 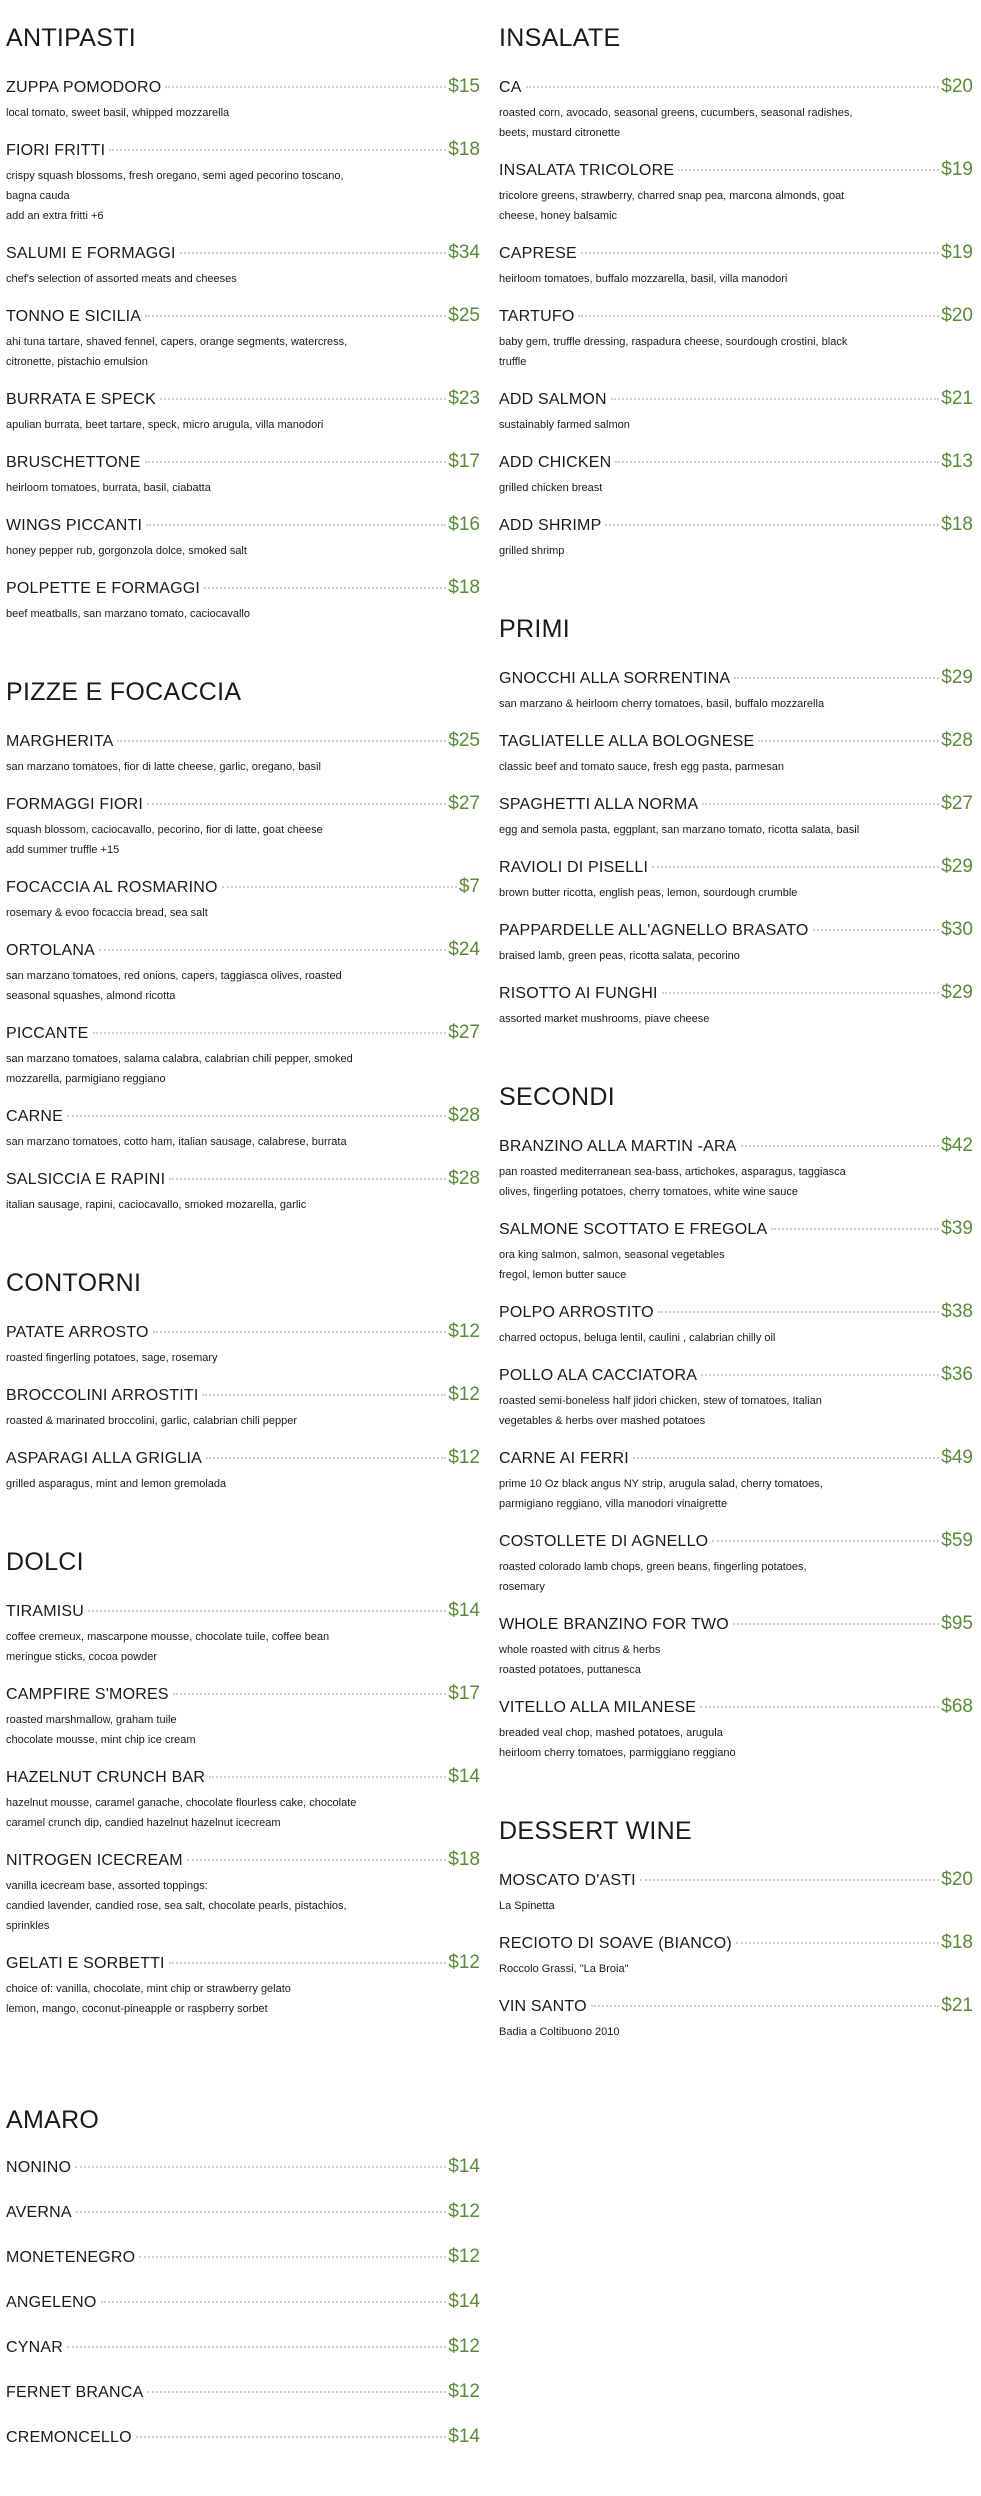 What do you see at coordinates (73, 462) in the screenshot?
I see `menu-item-name: BRUSCHETTONE` at bounding box center [73, 462].